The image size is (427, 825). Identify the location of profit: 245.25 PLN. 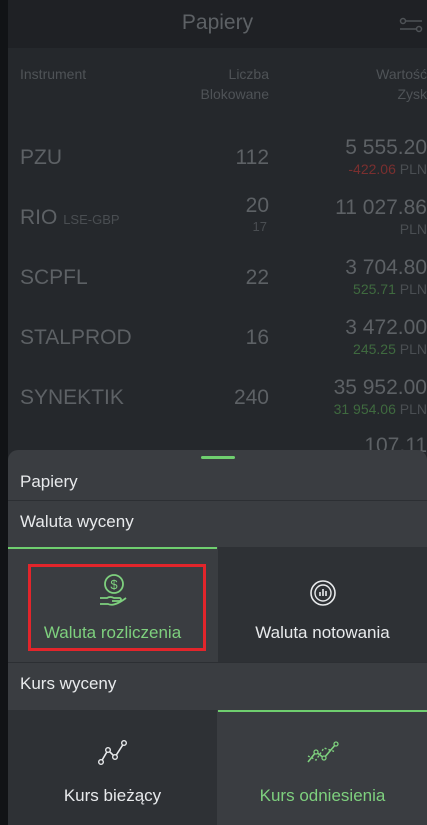
(390, 349).